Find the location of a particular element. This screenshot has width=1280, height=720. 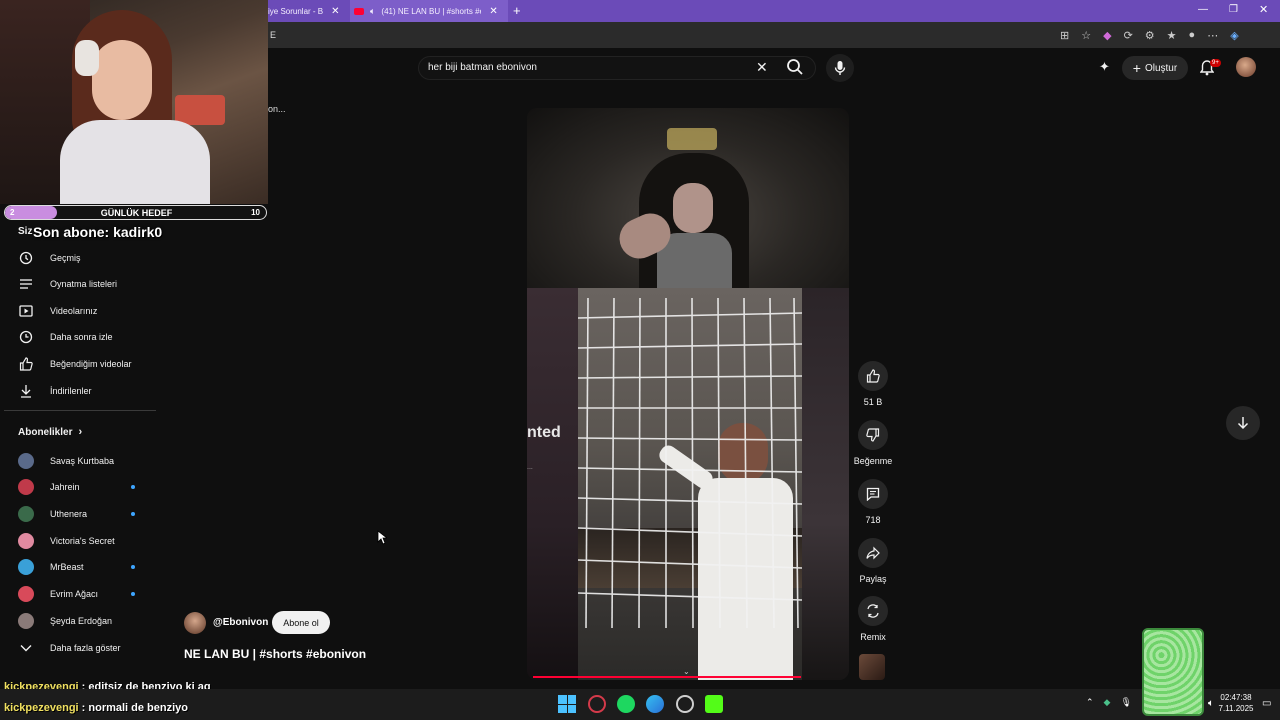

share-label: Paylaş is located at coordinates (873, 579).